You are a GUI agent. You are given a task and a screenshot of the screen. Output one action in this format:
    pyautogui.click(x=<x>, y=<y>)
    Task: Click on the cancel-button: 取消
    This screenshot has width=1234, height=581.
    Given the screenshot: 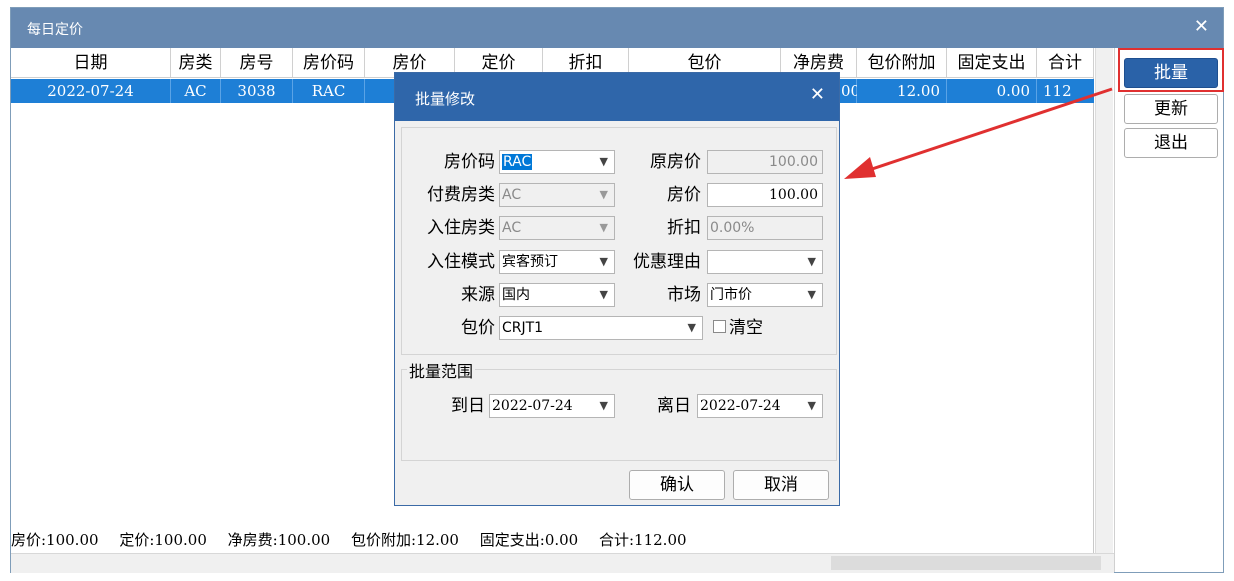 What is the action you would take?
    pyautogui.click(x=781, y=485)
    